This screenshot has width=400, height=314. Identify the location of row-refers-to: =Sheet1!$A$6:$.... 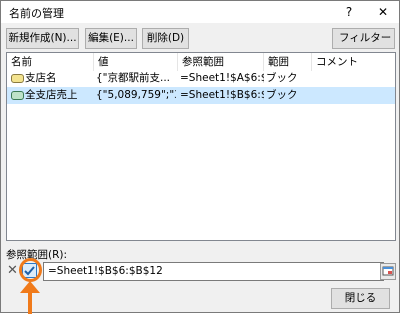
(222, 78).